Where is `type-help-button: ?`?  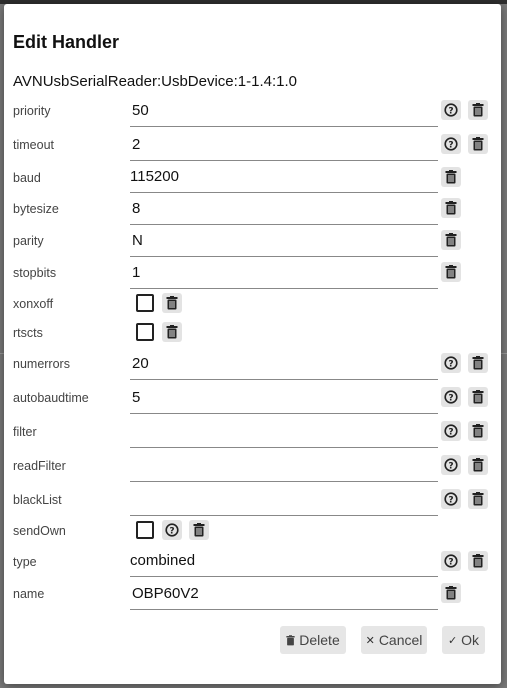
type-help-button: ? is located at coordinates (451, 561).